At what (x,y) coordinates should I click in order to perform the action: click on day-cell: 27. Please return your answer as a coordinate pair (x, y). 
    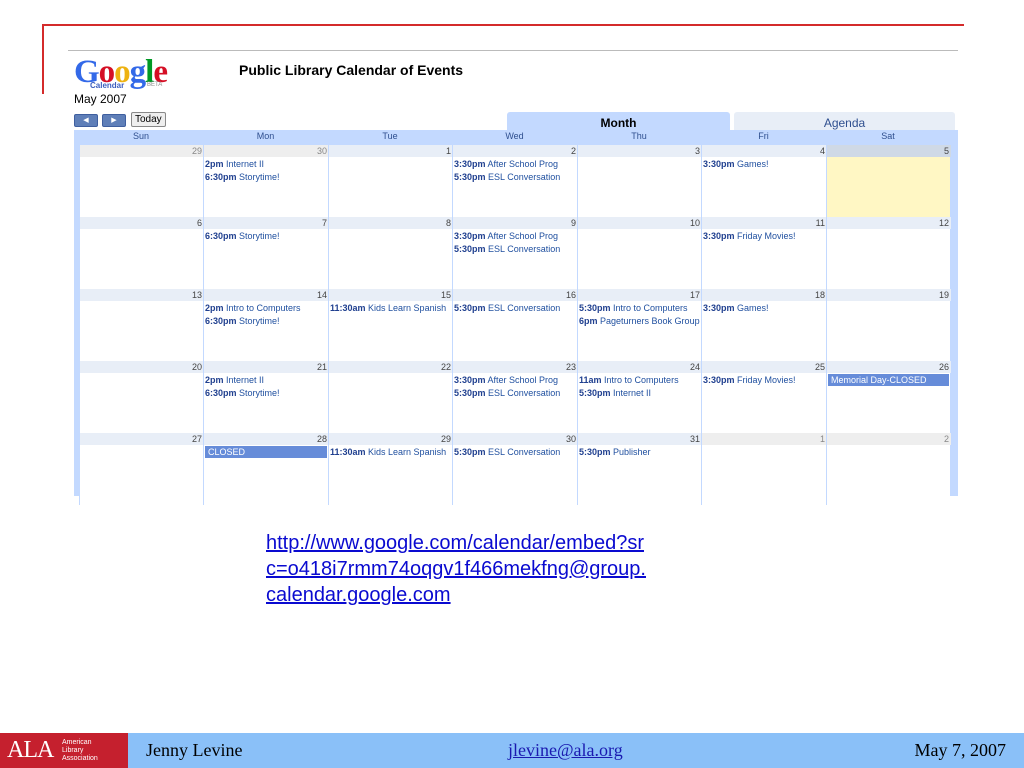
    Looking at the image, I should click on (141, 469).